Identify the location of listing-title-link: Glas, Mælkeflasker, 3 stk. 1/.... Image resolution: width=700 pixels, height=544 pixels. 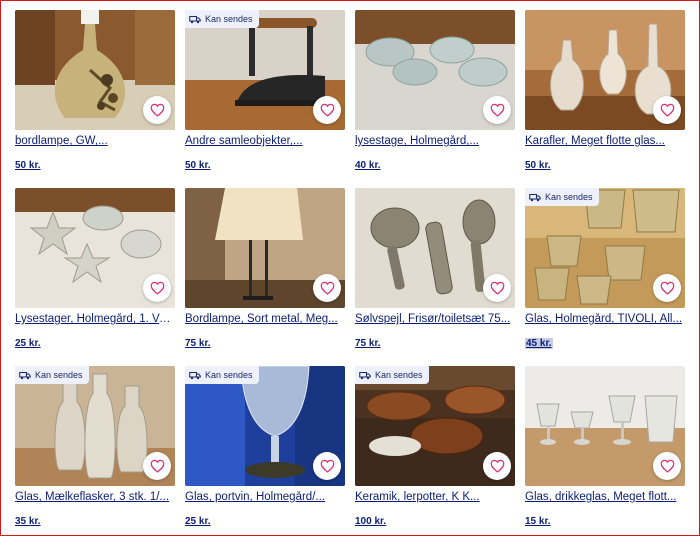
(95, 497).